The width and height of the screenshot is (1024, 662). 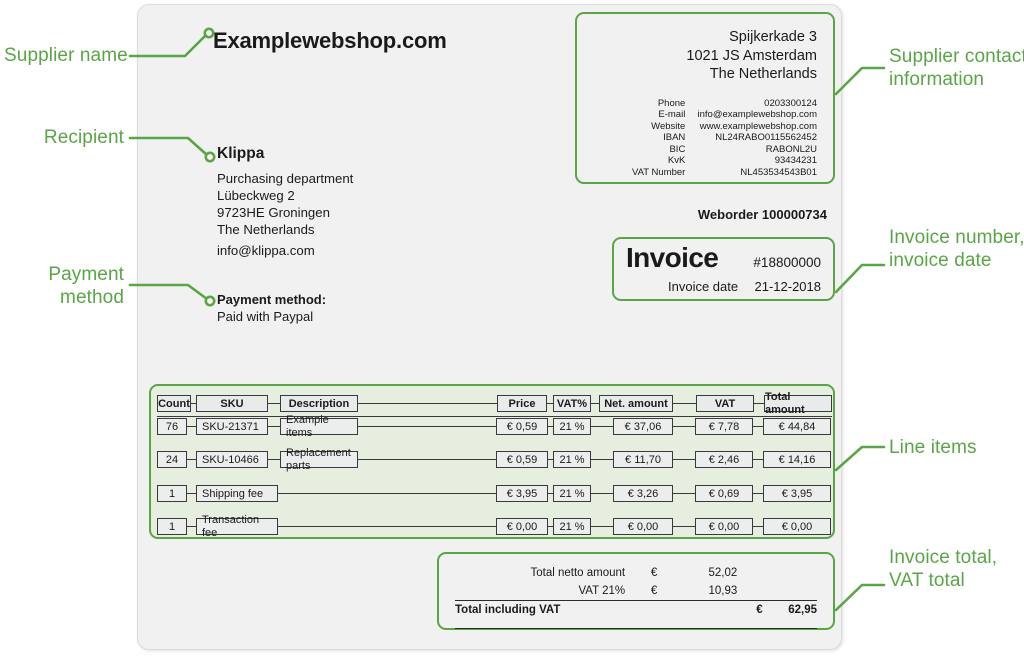 I want to click on detail-label: KvK, so click(x=676, y=161).